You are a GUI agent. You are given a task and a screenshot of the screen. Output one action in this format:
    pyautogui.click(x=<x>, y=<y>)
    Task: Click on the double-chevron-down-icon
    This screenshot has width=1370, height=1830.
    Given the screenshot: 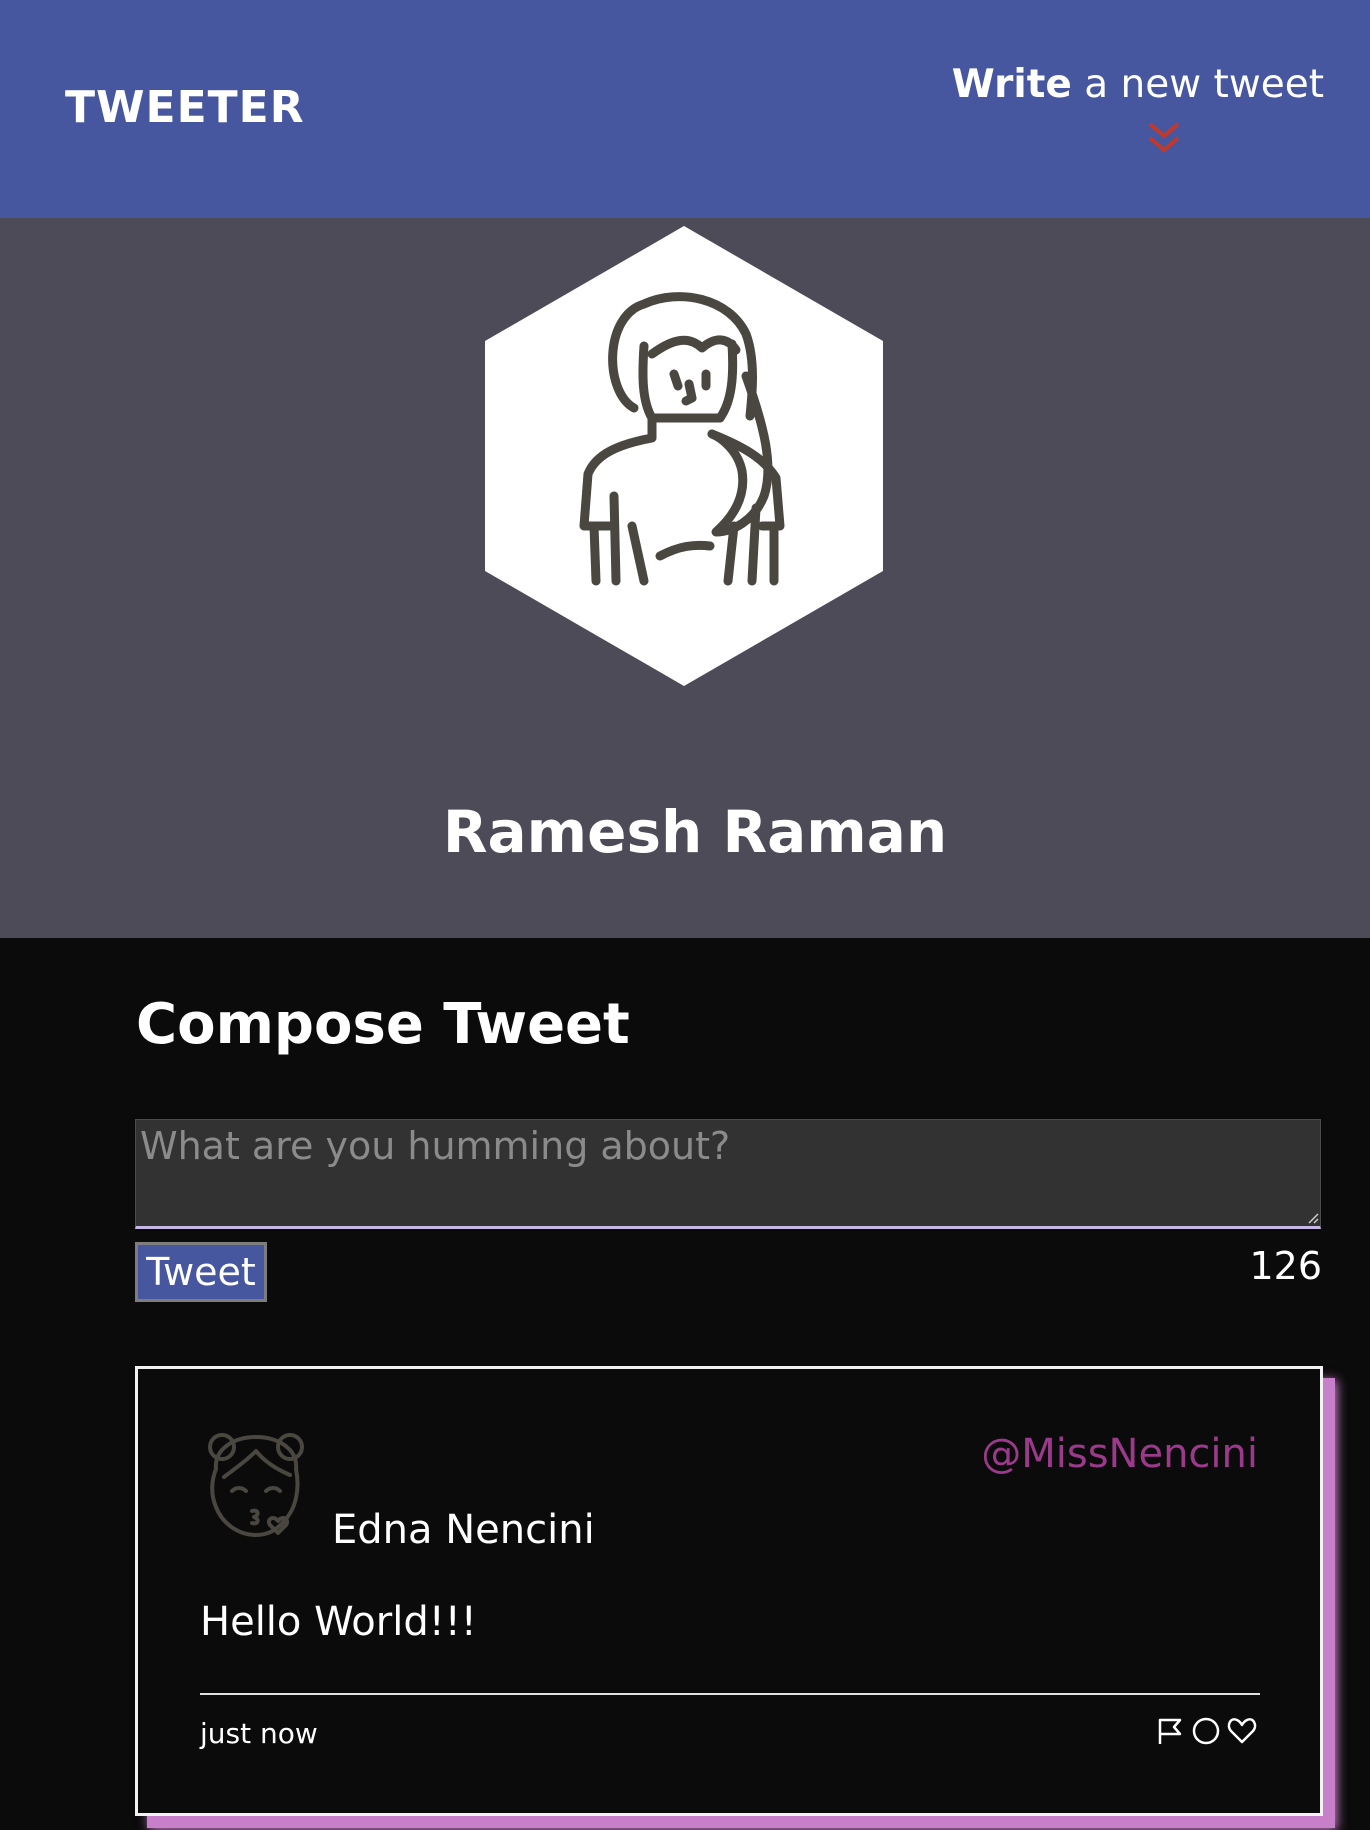 What is the action you would take?
    pyautogui.click(x=1164, y=138)
    